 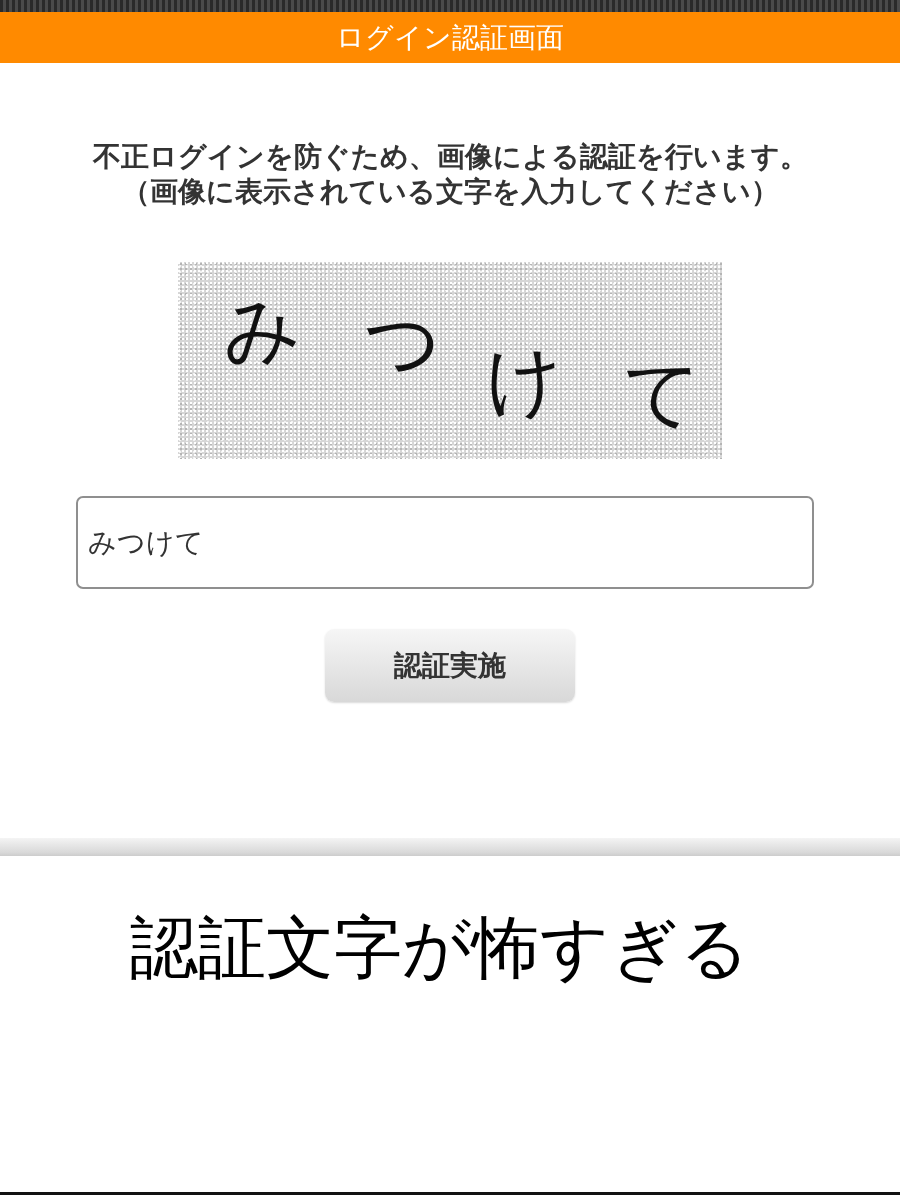 What do you see at coordinates (450, 156) in the screenshot?
I see `instruction-text: 不正ログインを防ぐため、画像による認証を行います。` at bounding box center [450, 156].